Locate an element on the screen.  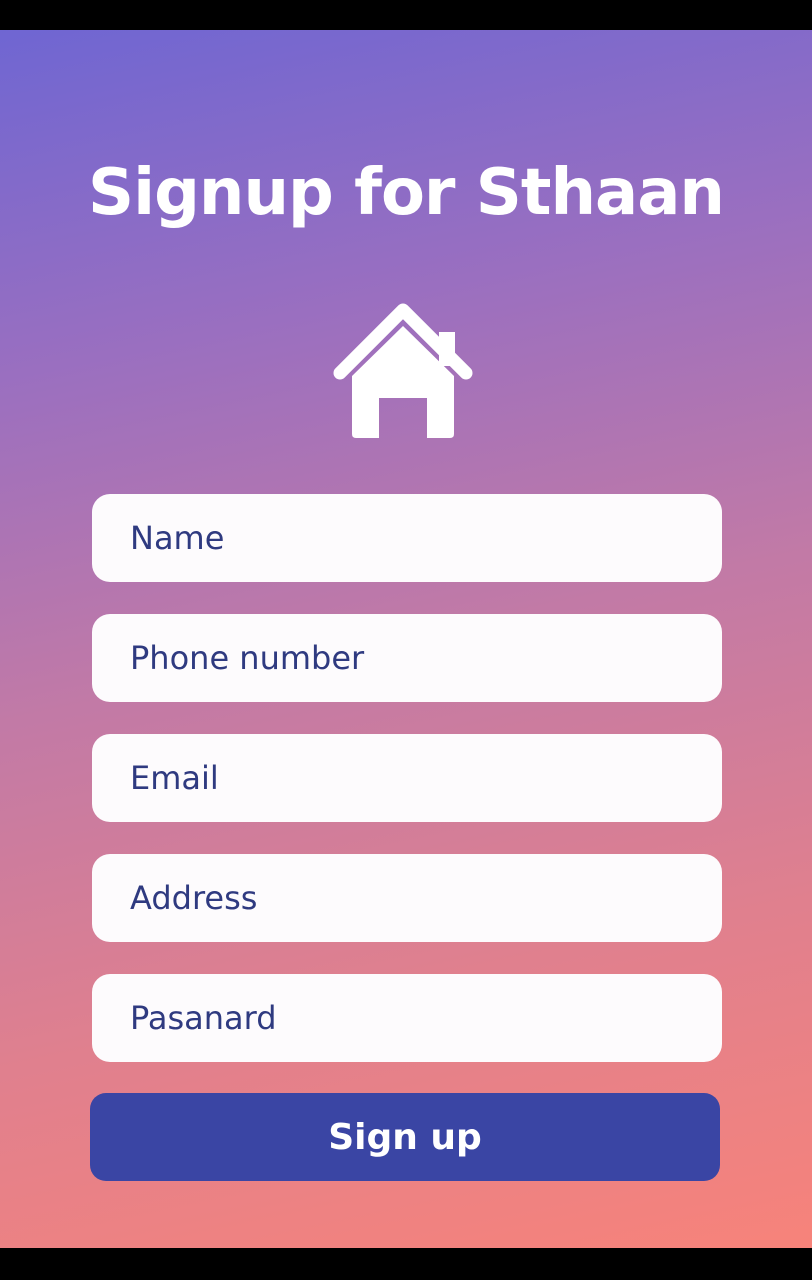
name-input is located at coordinates (410, 538).